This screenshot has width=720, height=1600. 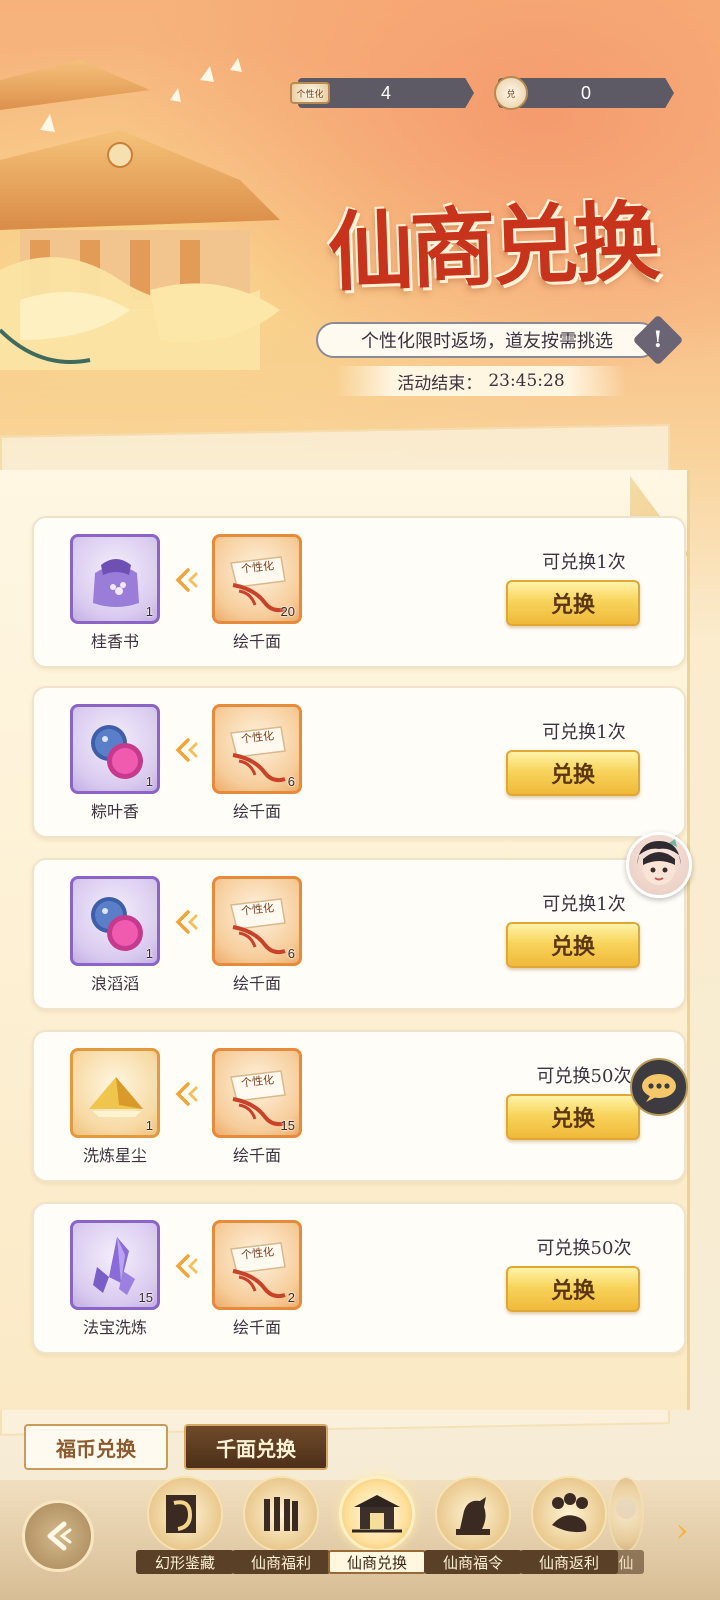 I want to click on reward-name: 浪滔滔, so click(x=114, y=983).